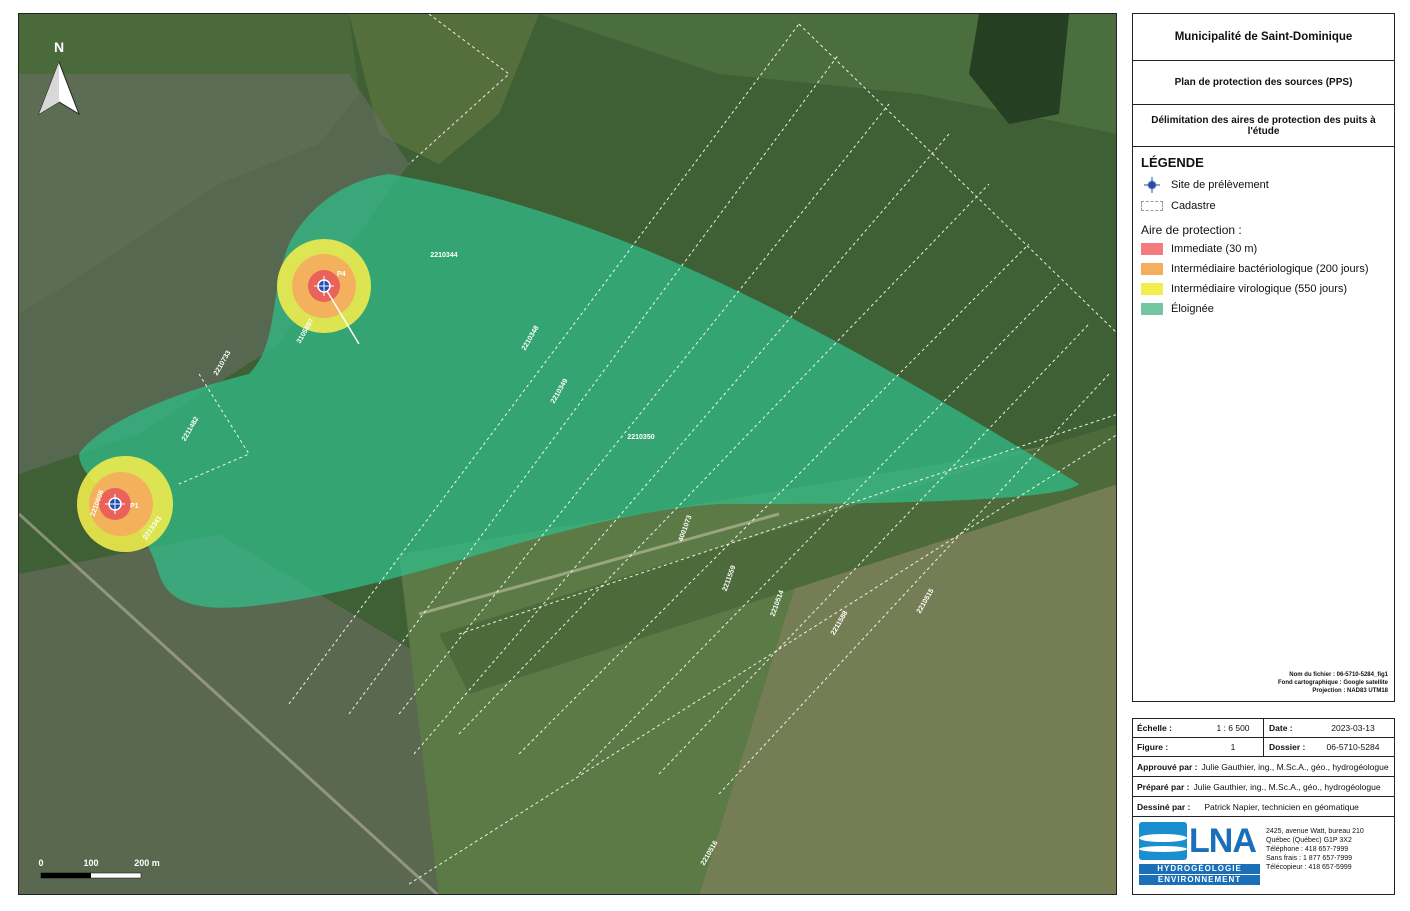  I want to click on lot-label: 2210350, so click(640, 437).